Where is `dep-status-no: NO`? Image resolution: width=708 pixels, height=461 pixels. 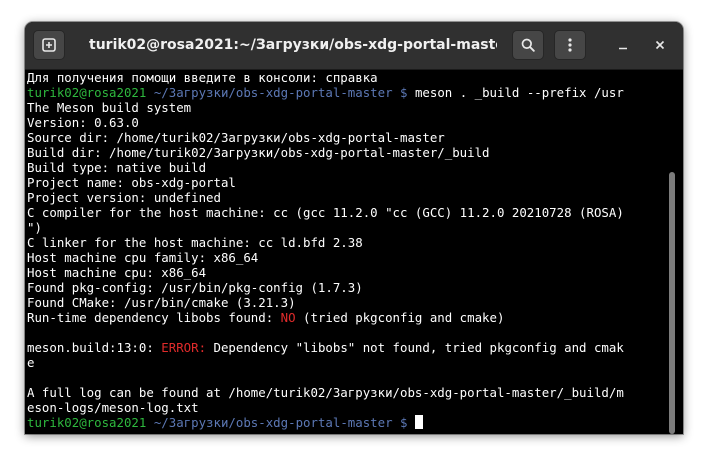
dep-status-no: NO is located at coordinates (288, 317).